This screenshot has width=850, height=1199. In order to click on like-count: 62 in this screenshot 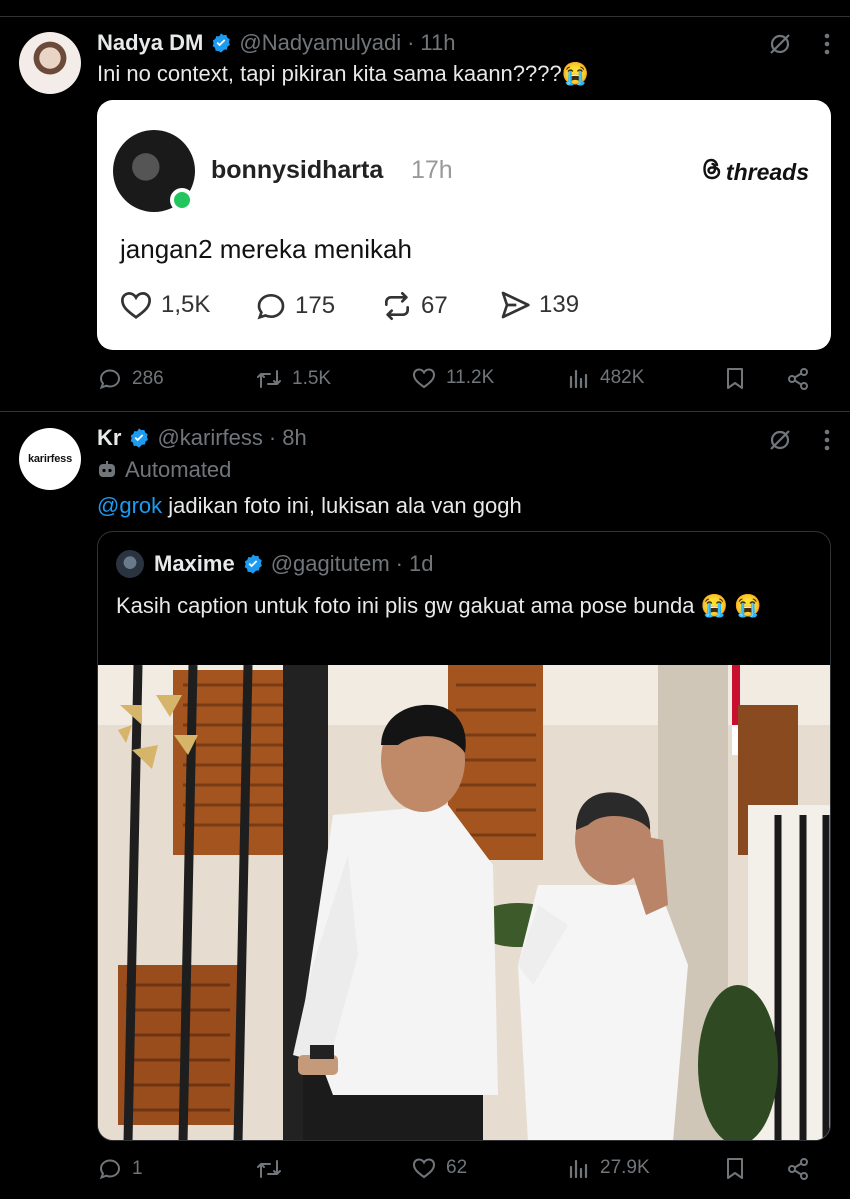, I will do `click(457, 1167)`.